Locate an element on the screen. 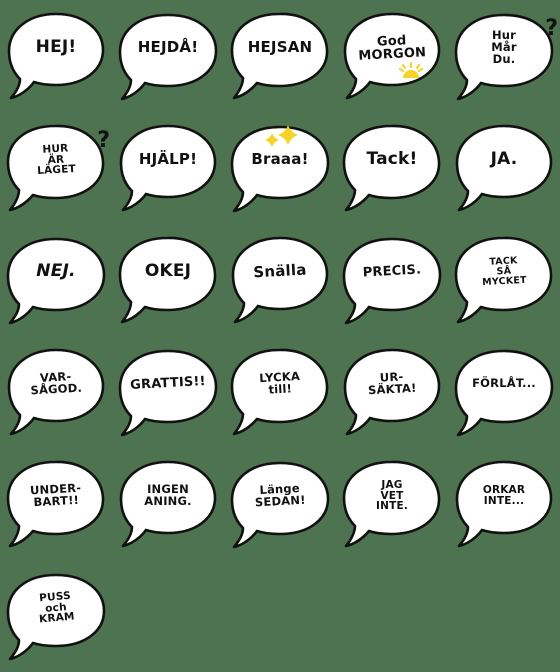  speech-bubble: GRATTIS!! is located at coordinates (168, 392).